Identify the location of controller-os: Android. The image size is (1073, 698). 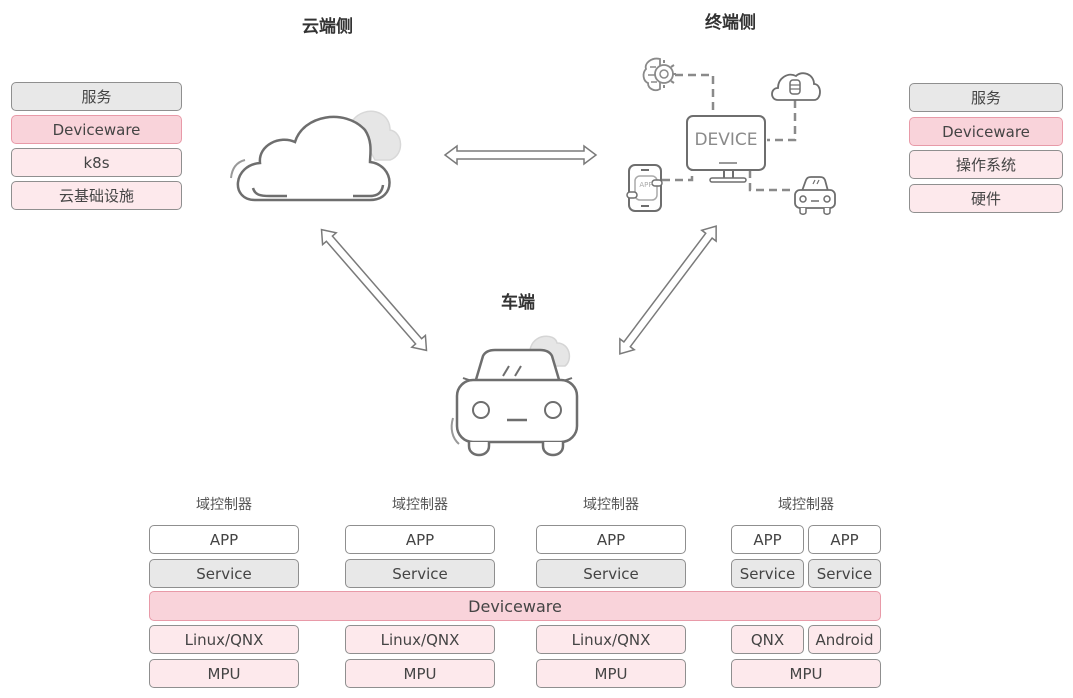
(844, 639).